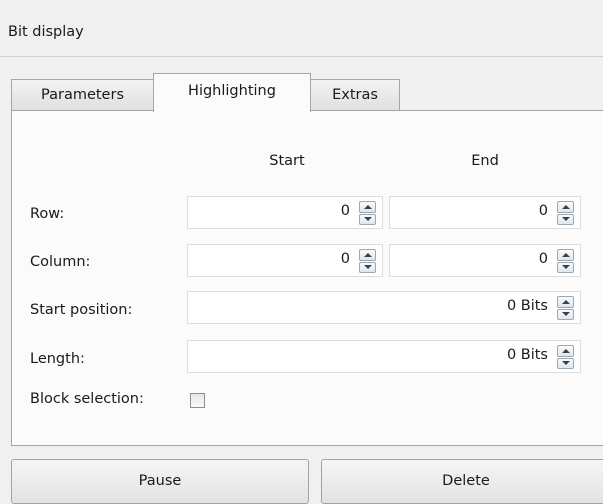 Image resolution: width=603 pixels, height=504 pixels. I want to click on tab-extras: Extras, so click(355, 94).